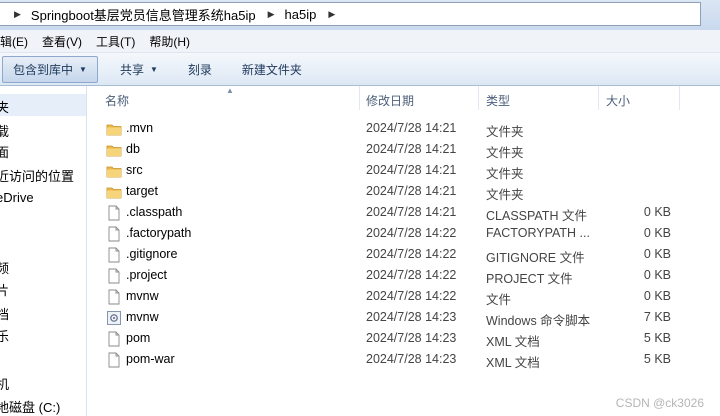  Describe the element at coordinates (657, 338) in the screenshot. I see `file-size: 5 KB` at that location.